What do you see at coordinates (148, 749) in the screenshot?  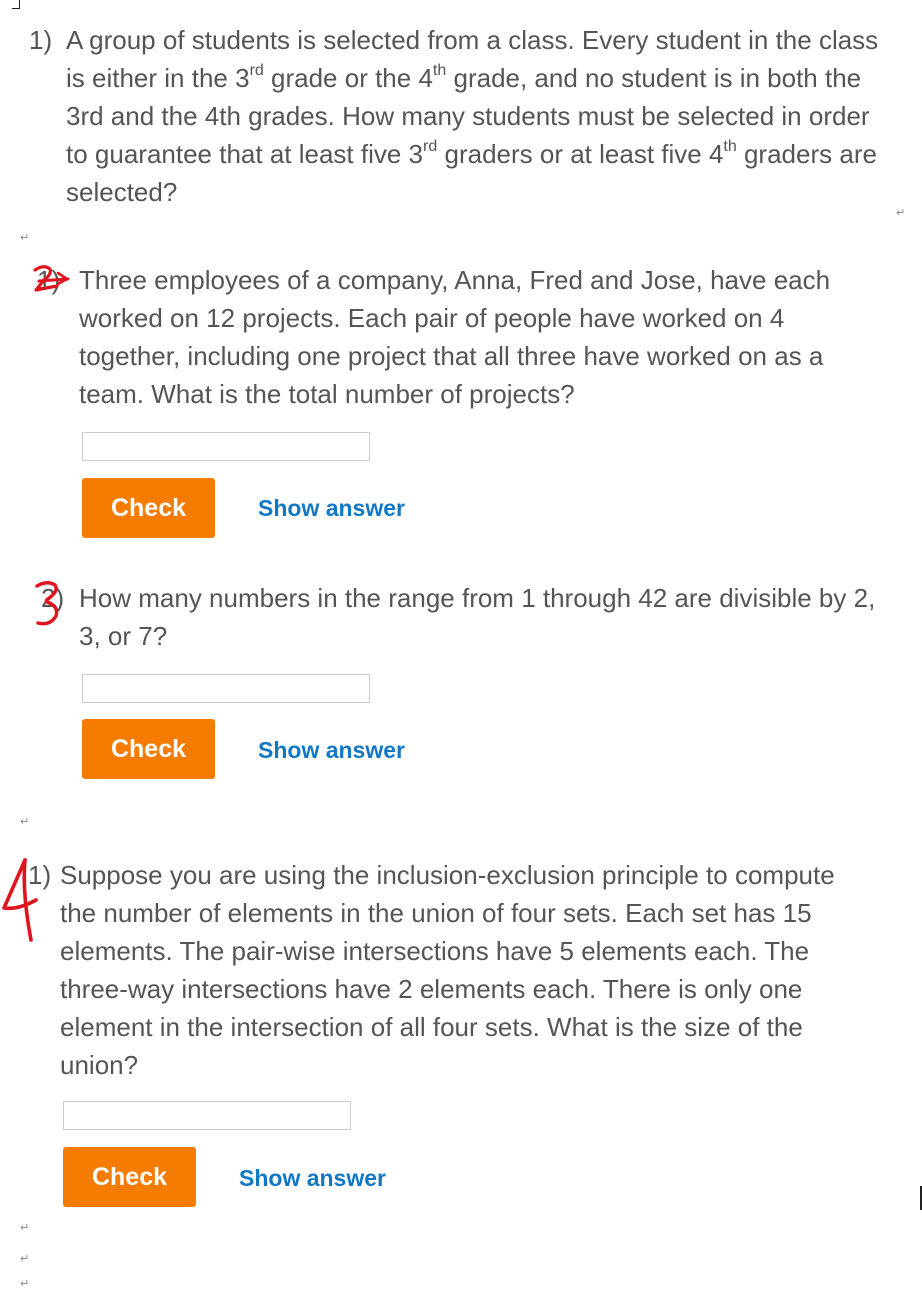 I see `question-3-check-button: Check` at bounding box center [148, 749].